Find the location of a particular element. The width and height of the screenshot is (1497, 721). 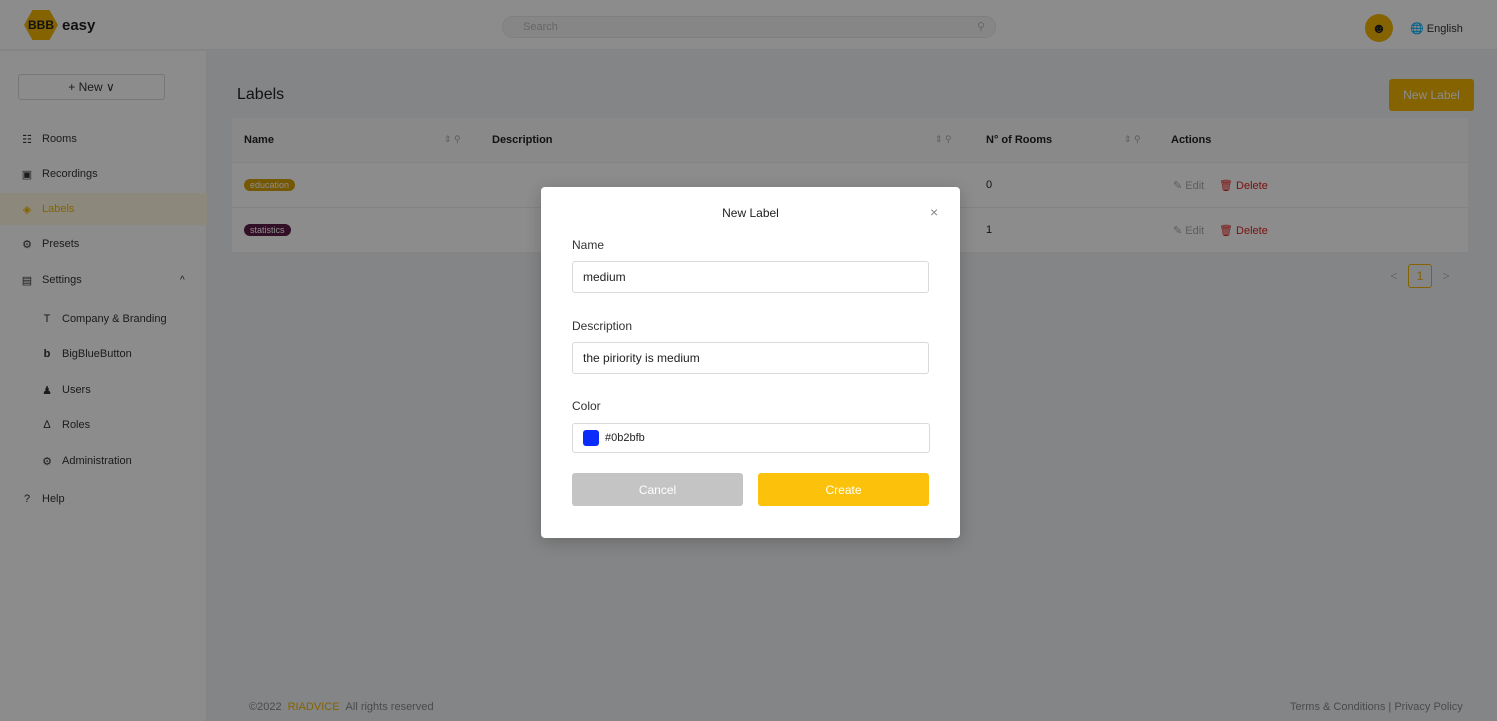

cancel-button: Cancel is located at coordinates (657, 489).